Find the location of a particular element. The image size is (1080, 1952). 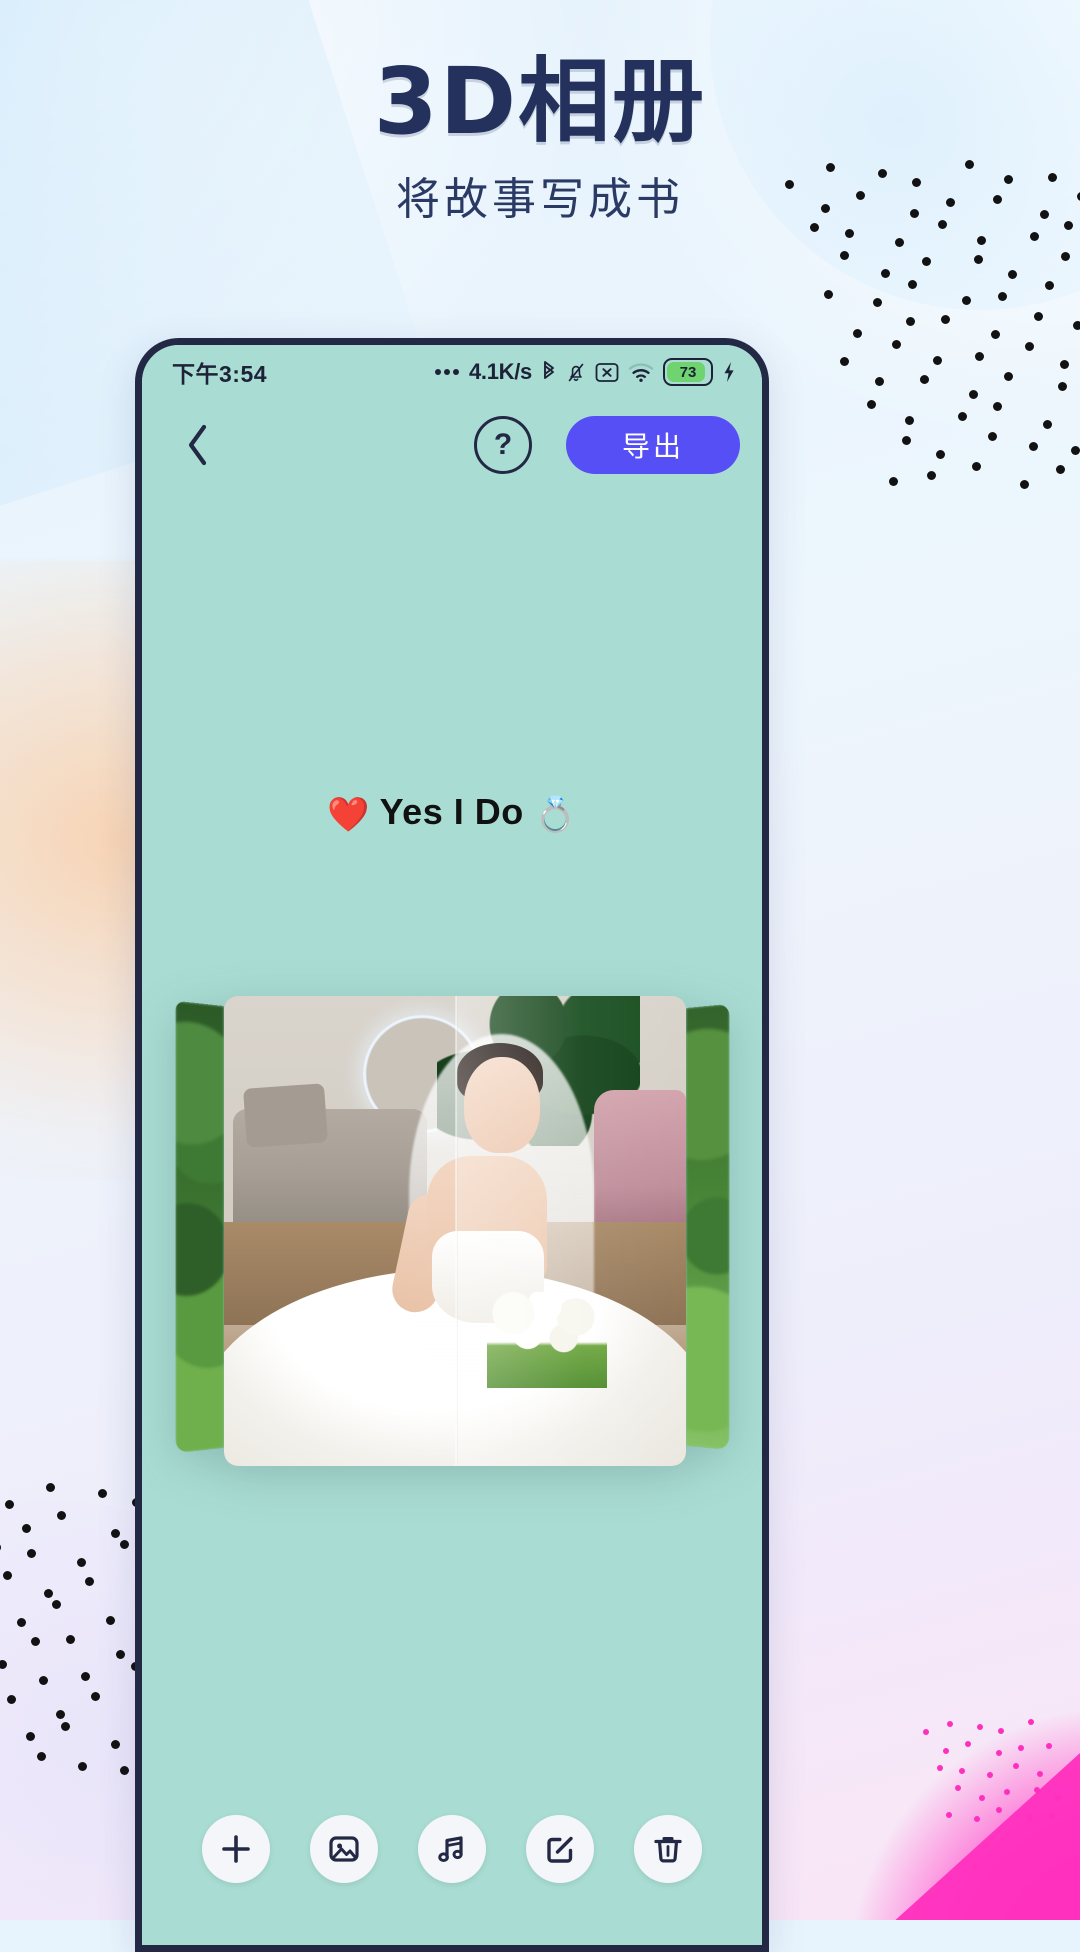

music-note-icon is located at coordinates (450, 1849).